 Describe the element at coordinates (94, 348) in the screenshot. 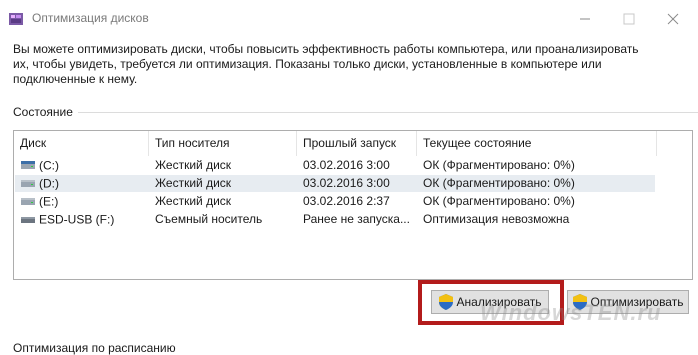

I see `schedule-section-label: Оптимизация по расписанию` at that location.